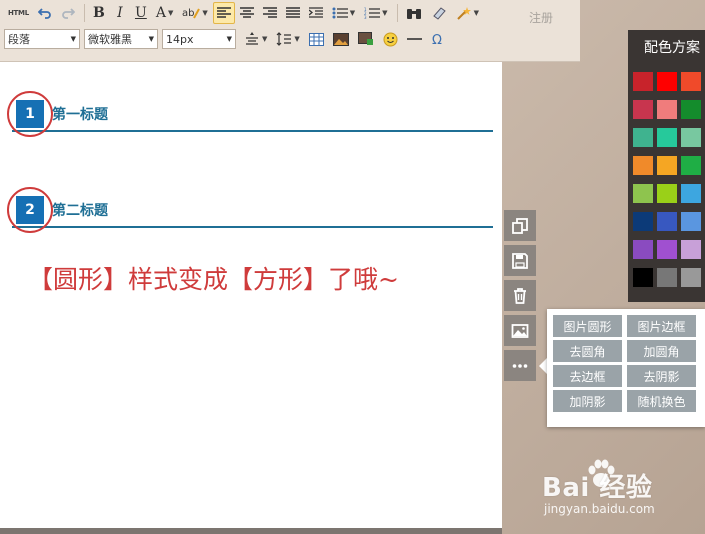 The image size is (705, 534). Describe the element at coordinates (624, 363) in the screenshot. I see `menu-grid: 图片圆形 图片边框 去圆角 加圆角 去边框 去阴影 加阴影 随机换色` at that location.